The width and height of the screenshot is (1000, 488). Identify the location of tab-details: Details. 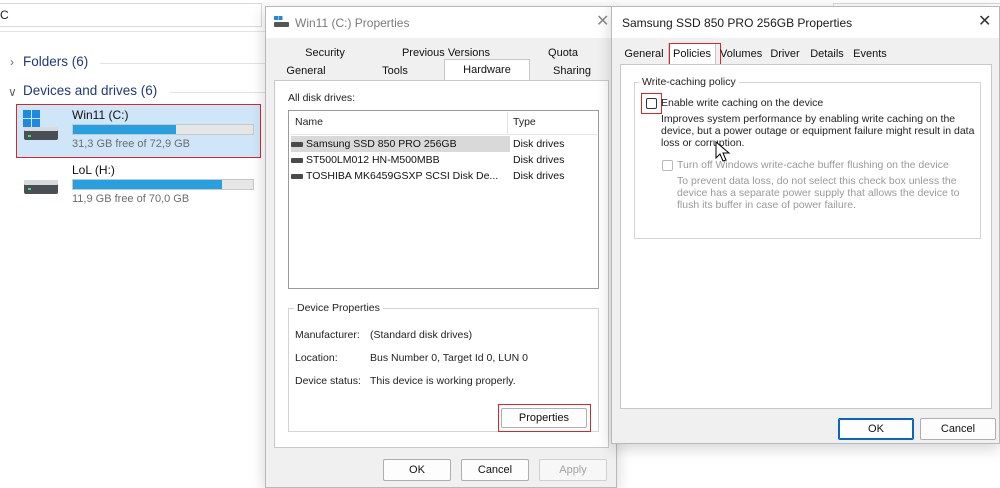
(827, 54).